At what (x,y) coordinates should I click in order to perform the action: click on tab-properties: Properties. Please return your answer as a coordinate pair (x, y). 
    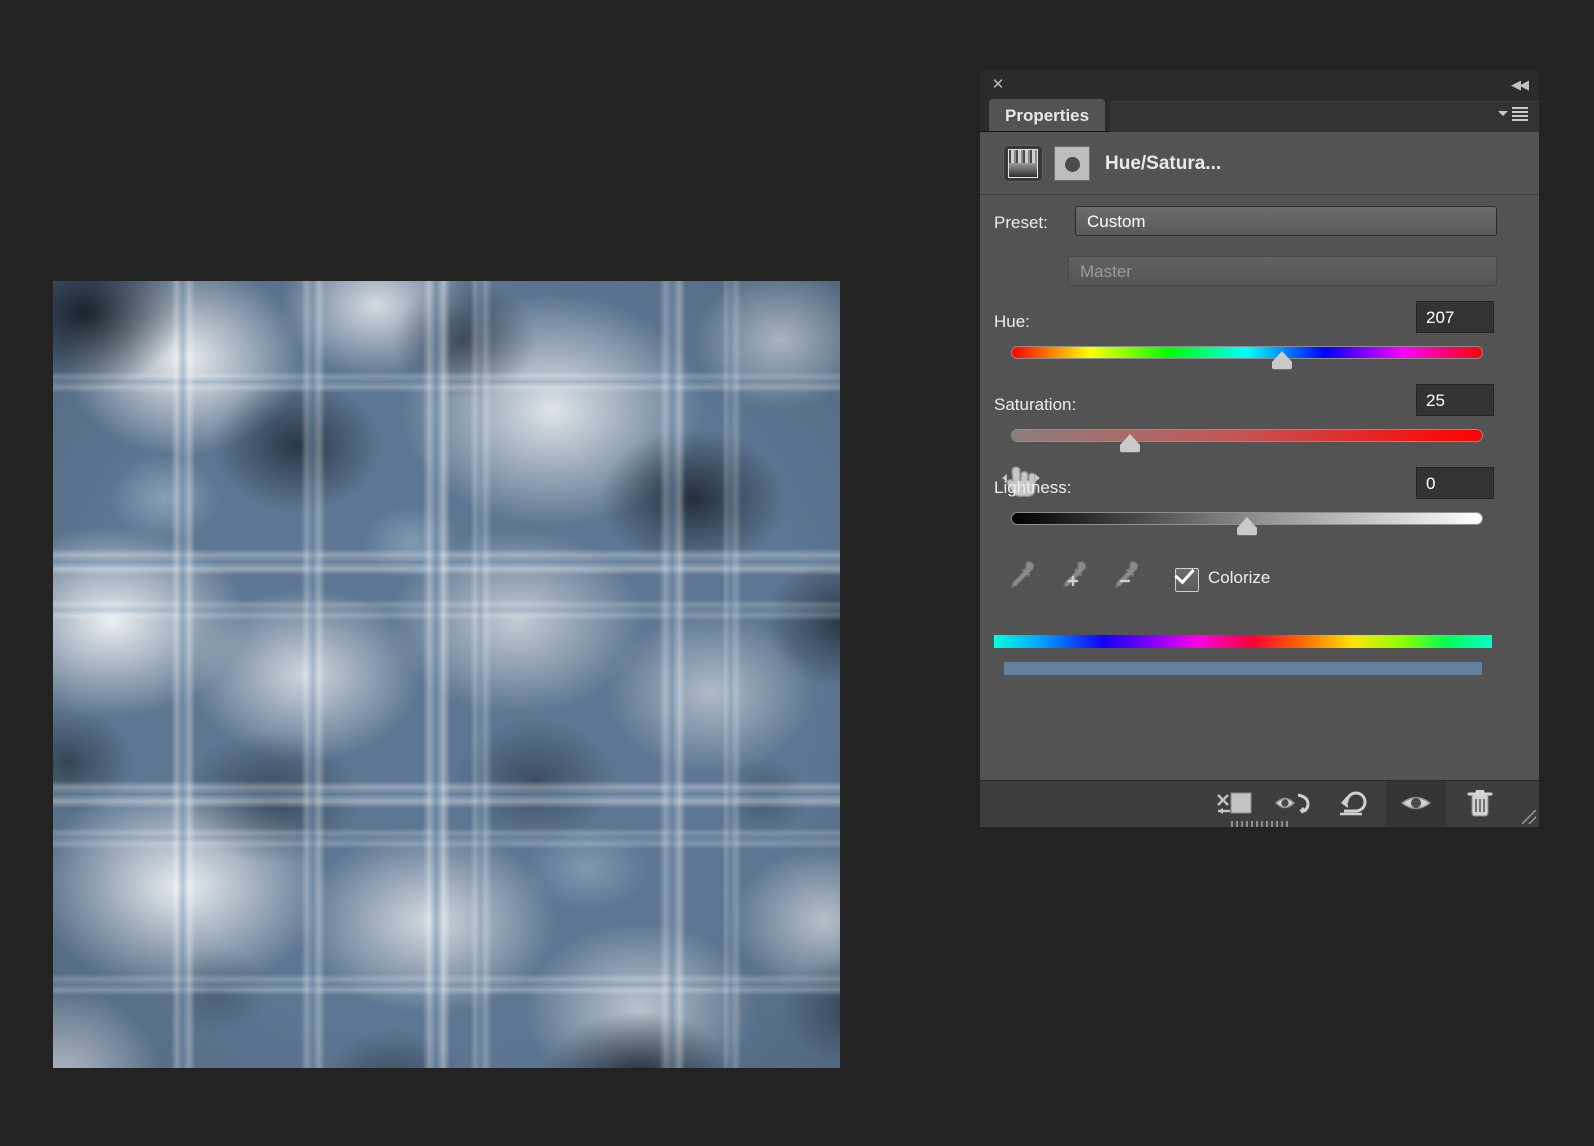
    Looking at the image, I should click on (1047, 115).